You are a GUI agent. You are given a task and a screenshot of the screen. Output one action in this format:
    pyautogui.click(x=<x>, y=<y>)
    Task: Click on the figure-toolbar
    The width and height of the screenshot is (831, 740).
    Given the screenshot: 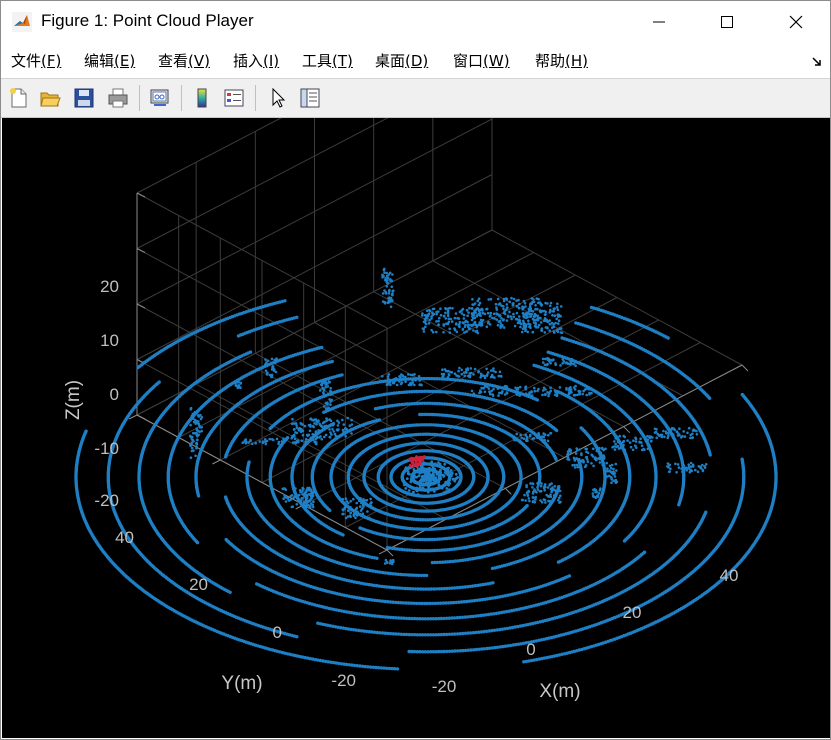 What is the action you would take?
    pyautogui.click(x=415, y=98)
    